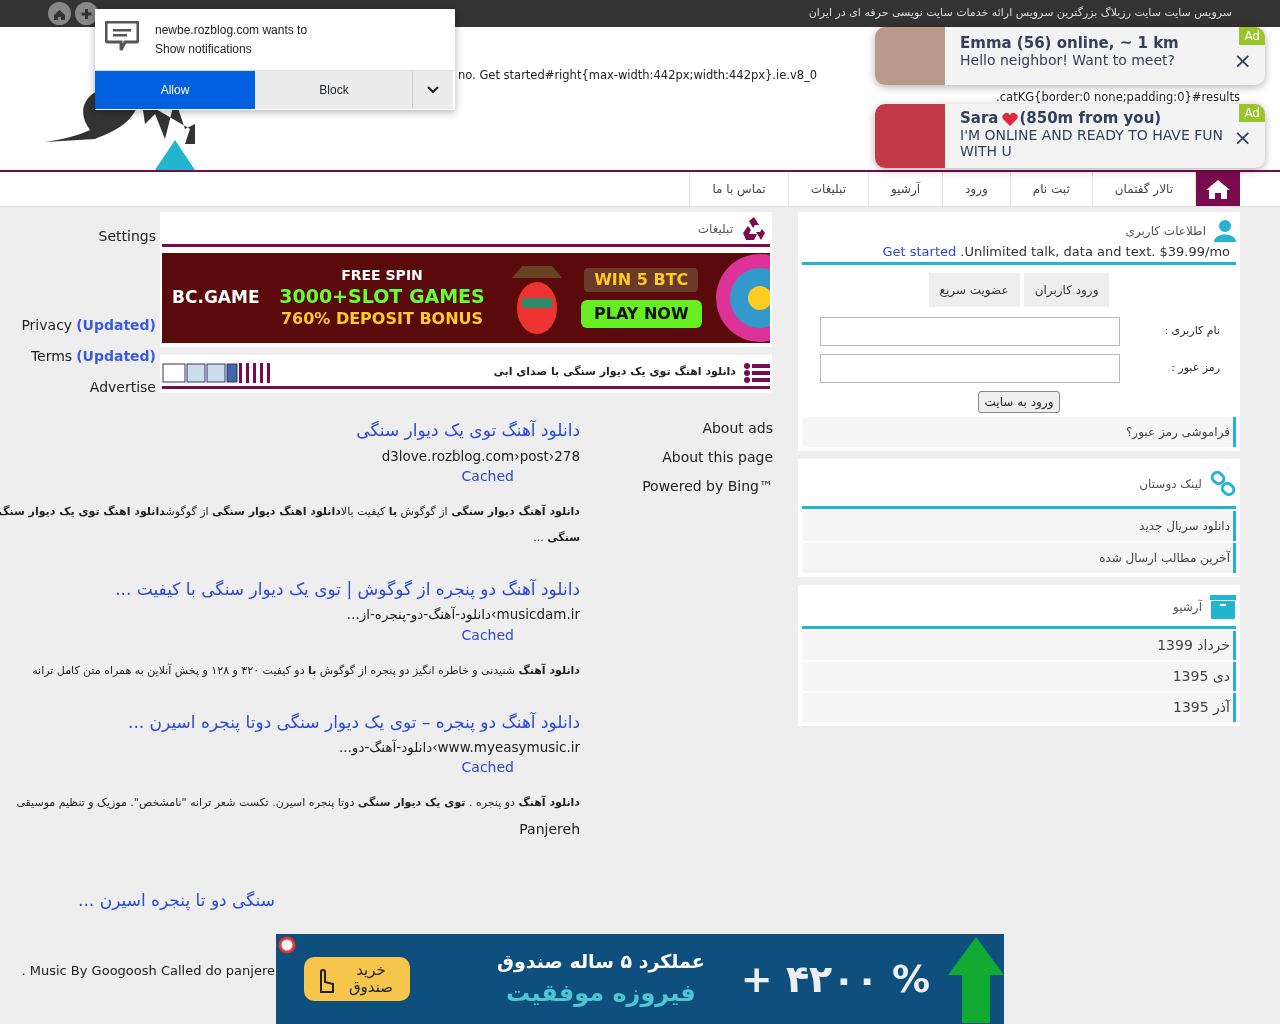  What do you see at coordinates (1165, 231) in the screenshot?
I see `section-title: اطلاعات کاربری` at bounding box center [1165, 231].